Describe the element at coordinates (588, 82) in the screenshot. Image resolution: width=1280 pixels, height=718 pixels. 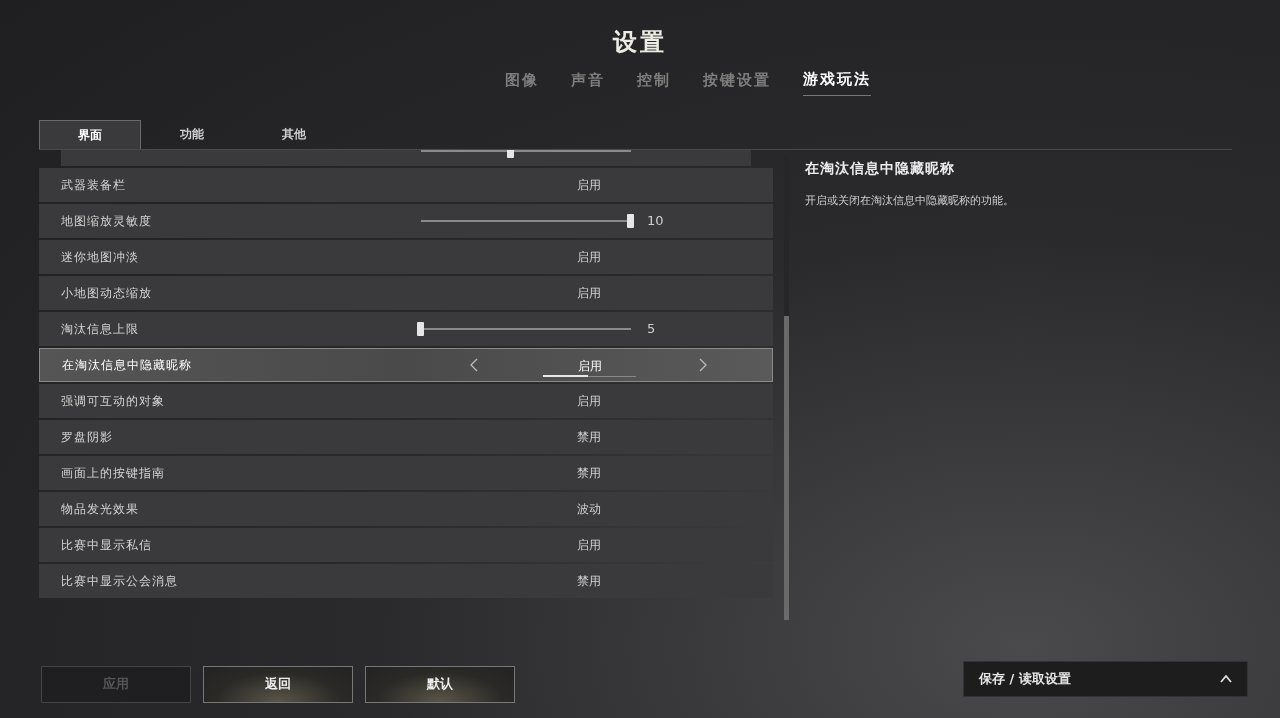
I see `main-tab: 声音` at that location.